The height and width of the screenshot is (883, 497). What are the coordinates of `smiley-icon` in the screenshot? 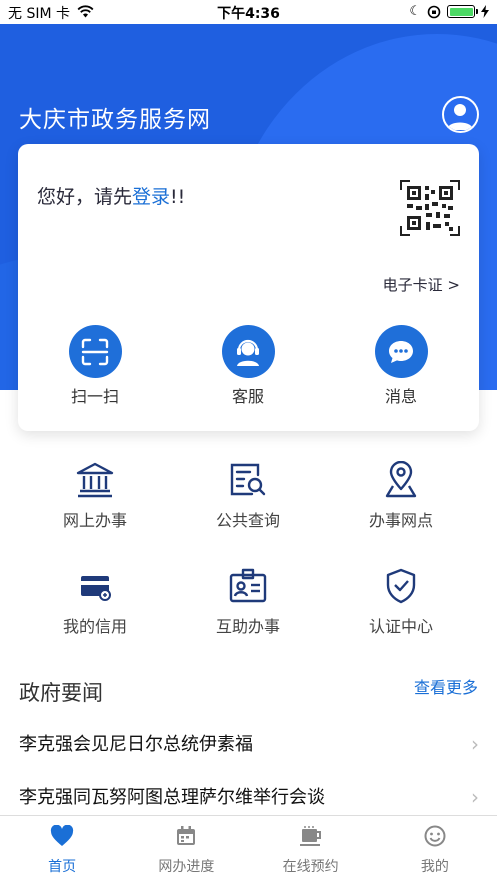 It's located at (435, 836).